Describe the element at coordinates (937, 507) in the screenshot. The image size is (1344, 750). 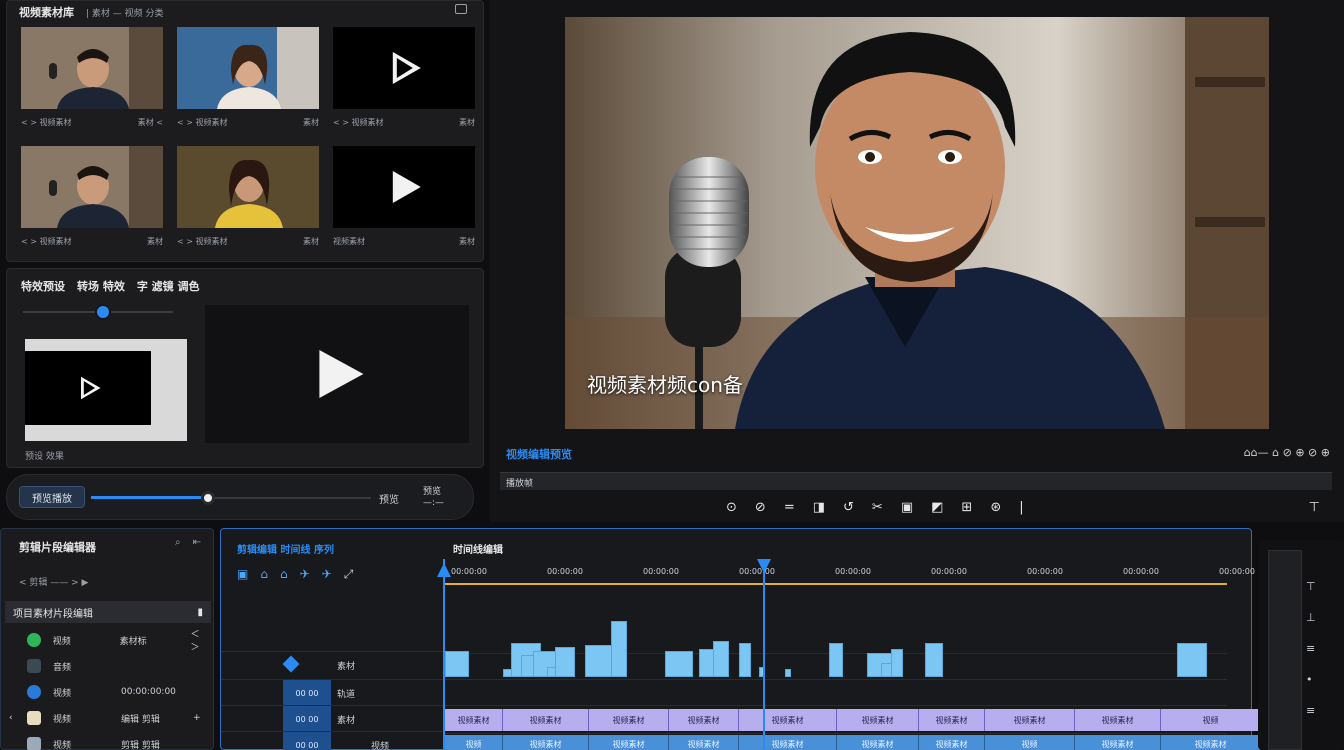
I see `lift-icon: ◩` at that location.